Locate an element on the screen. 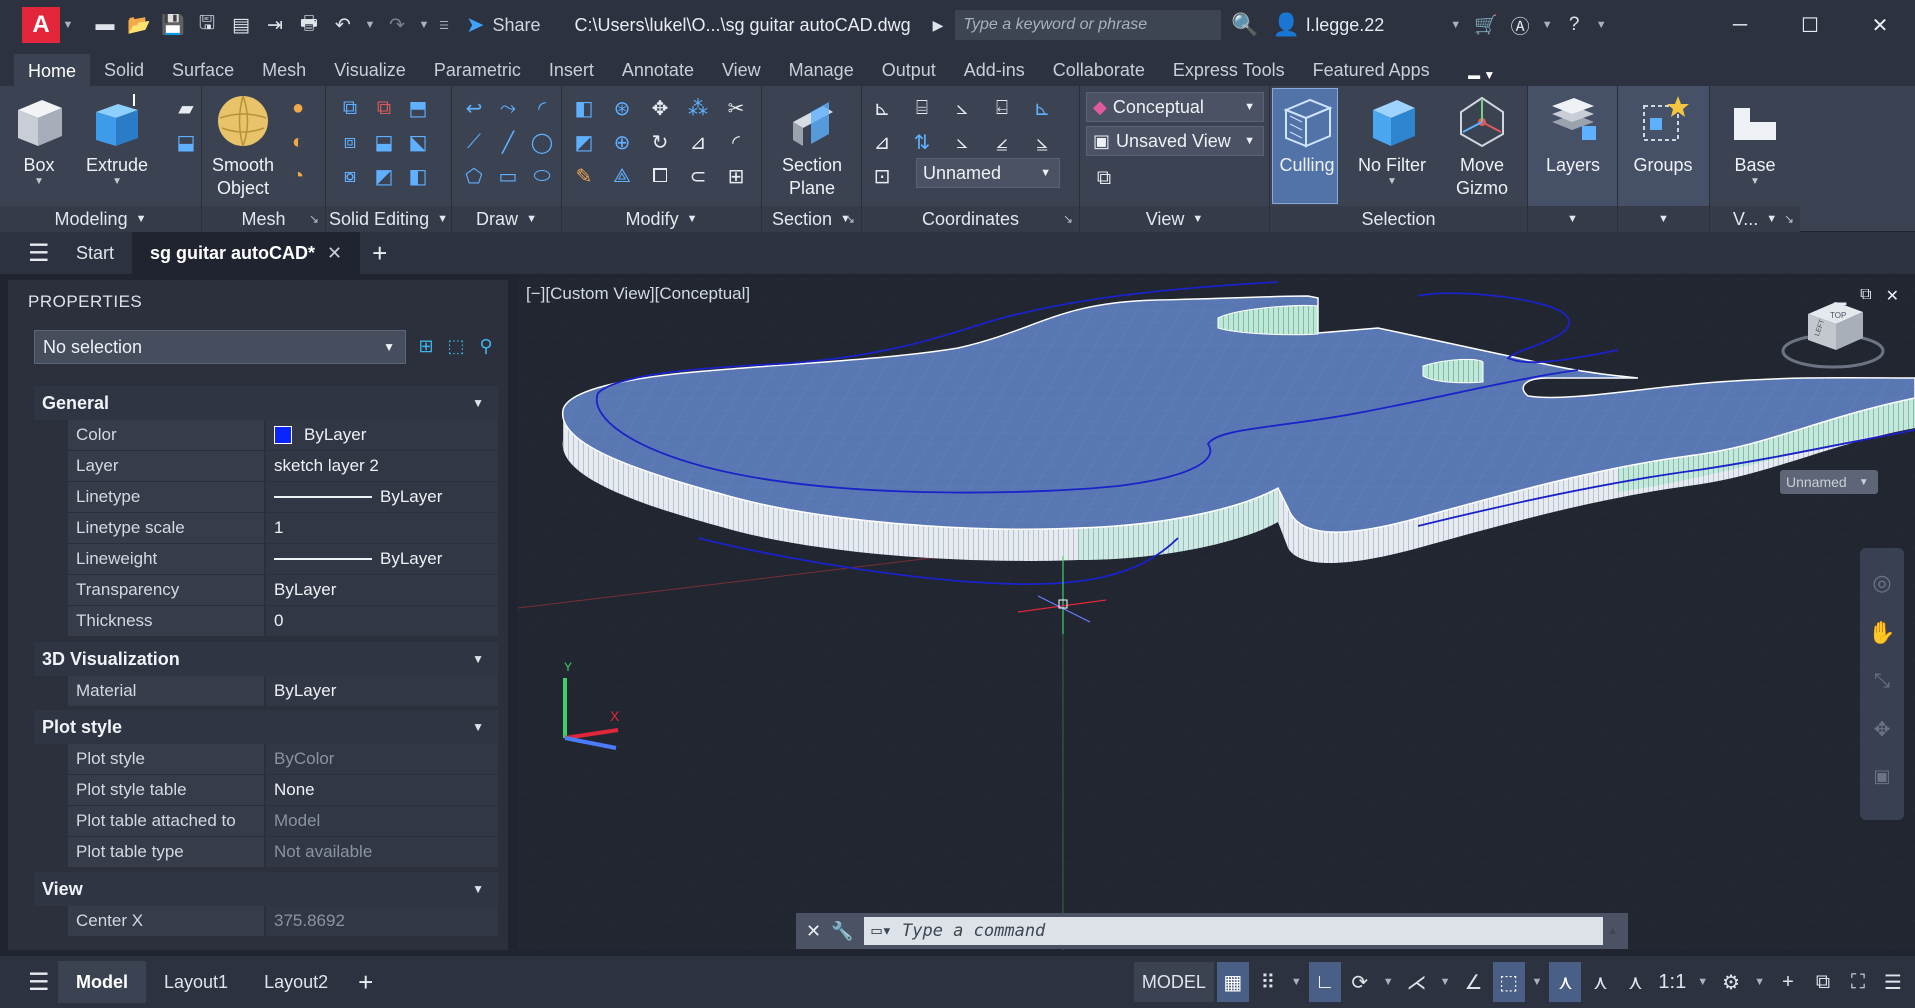 The width and height of the screenshot is (1915, 1008). layout-menu-icon: ☰ is located at coordinates (43, 982).